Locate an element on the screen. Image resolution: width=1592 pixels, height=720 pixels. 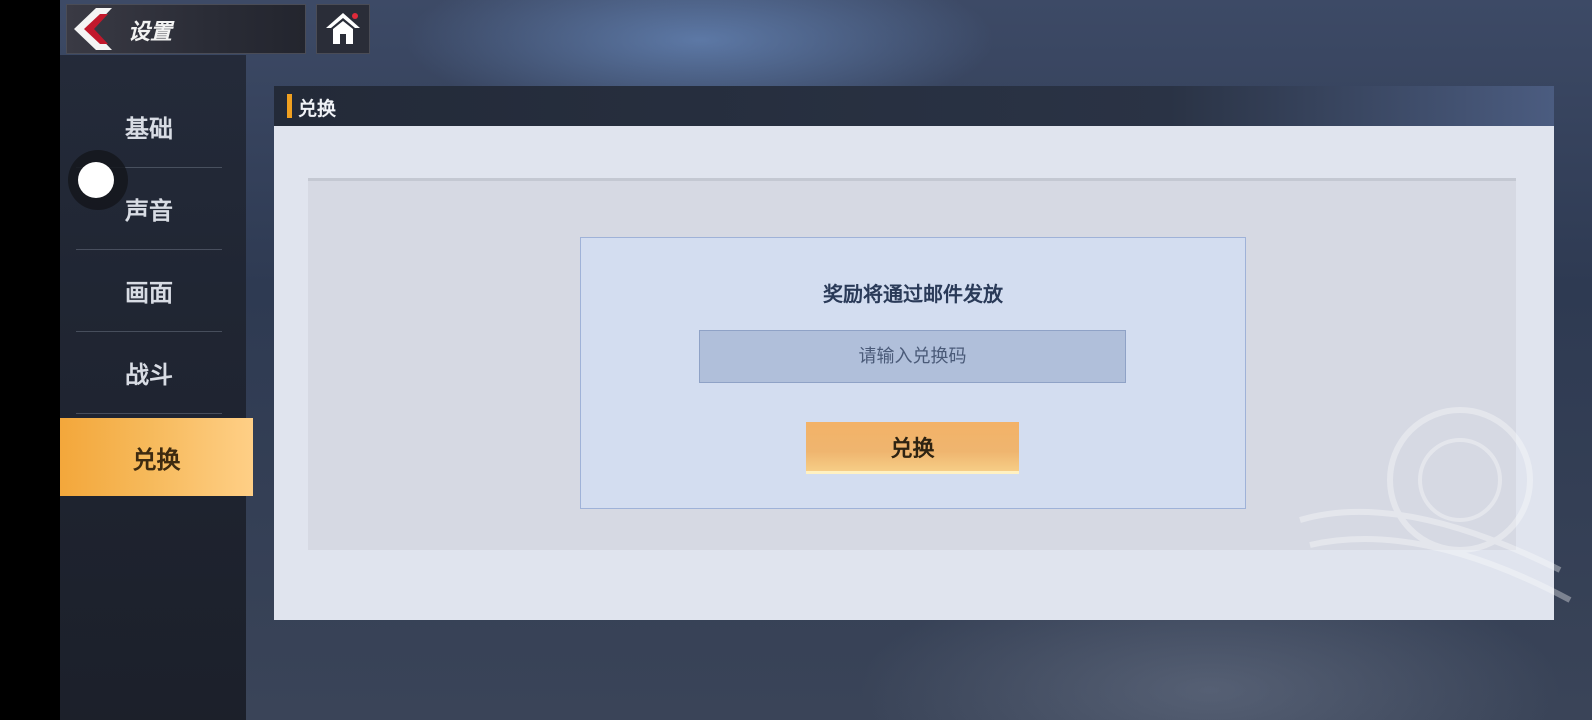
page-title: 设置 is located at coordinates (150, 32).